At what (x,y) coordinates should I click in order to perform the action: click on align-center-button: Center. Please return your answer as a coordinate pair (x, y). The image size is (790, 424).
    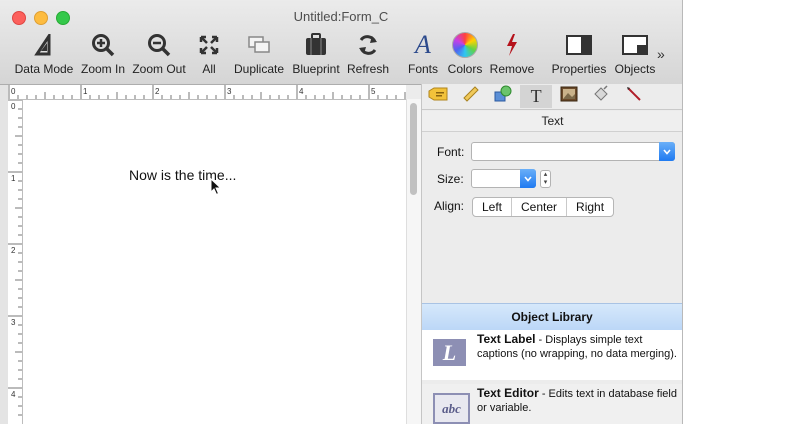
    Looking at the image, I should click on (540, 207).